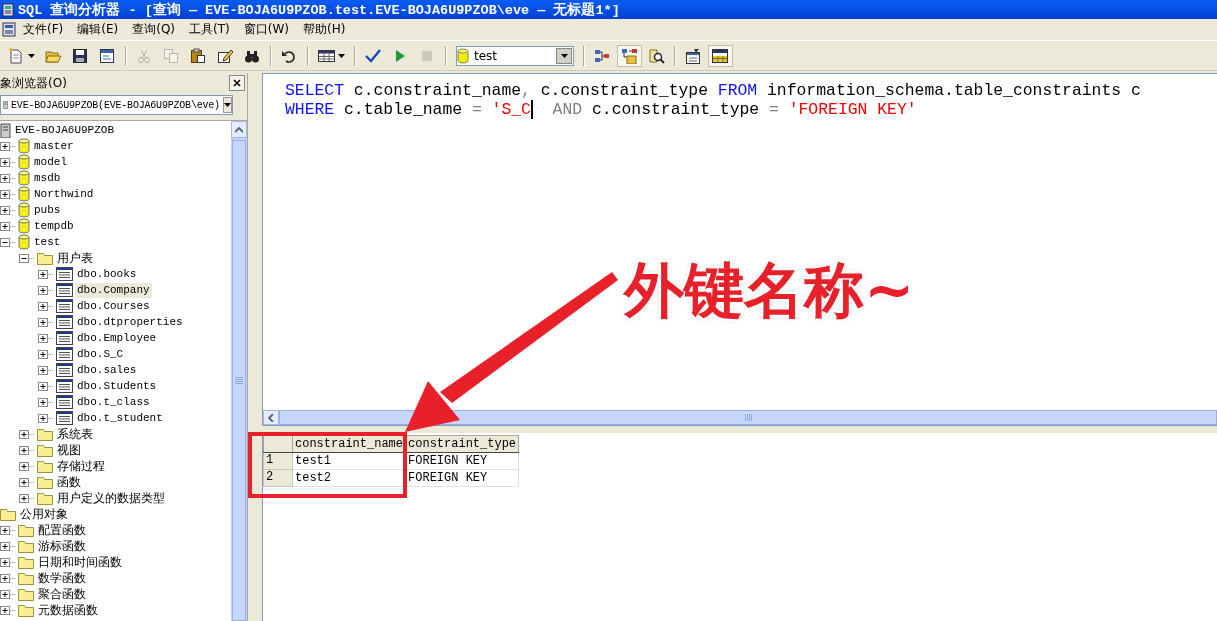 Image resolution: width=1217 pixels, height=621 pixels. Describe the element at coordinates (47, 242) in the screenshot. I see `tree-item: test` at that location.